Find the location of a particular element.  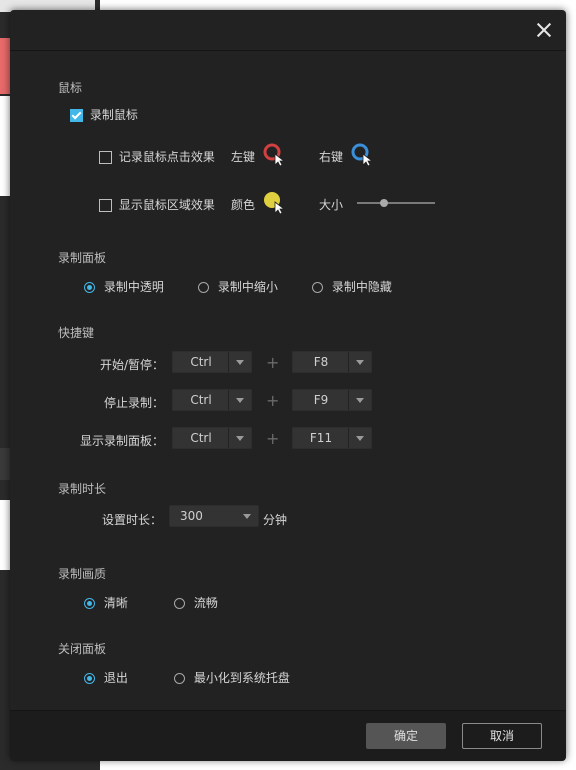

hotkey-start-key-select: F8 is located at coordinates (332, 362).